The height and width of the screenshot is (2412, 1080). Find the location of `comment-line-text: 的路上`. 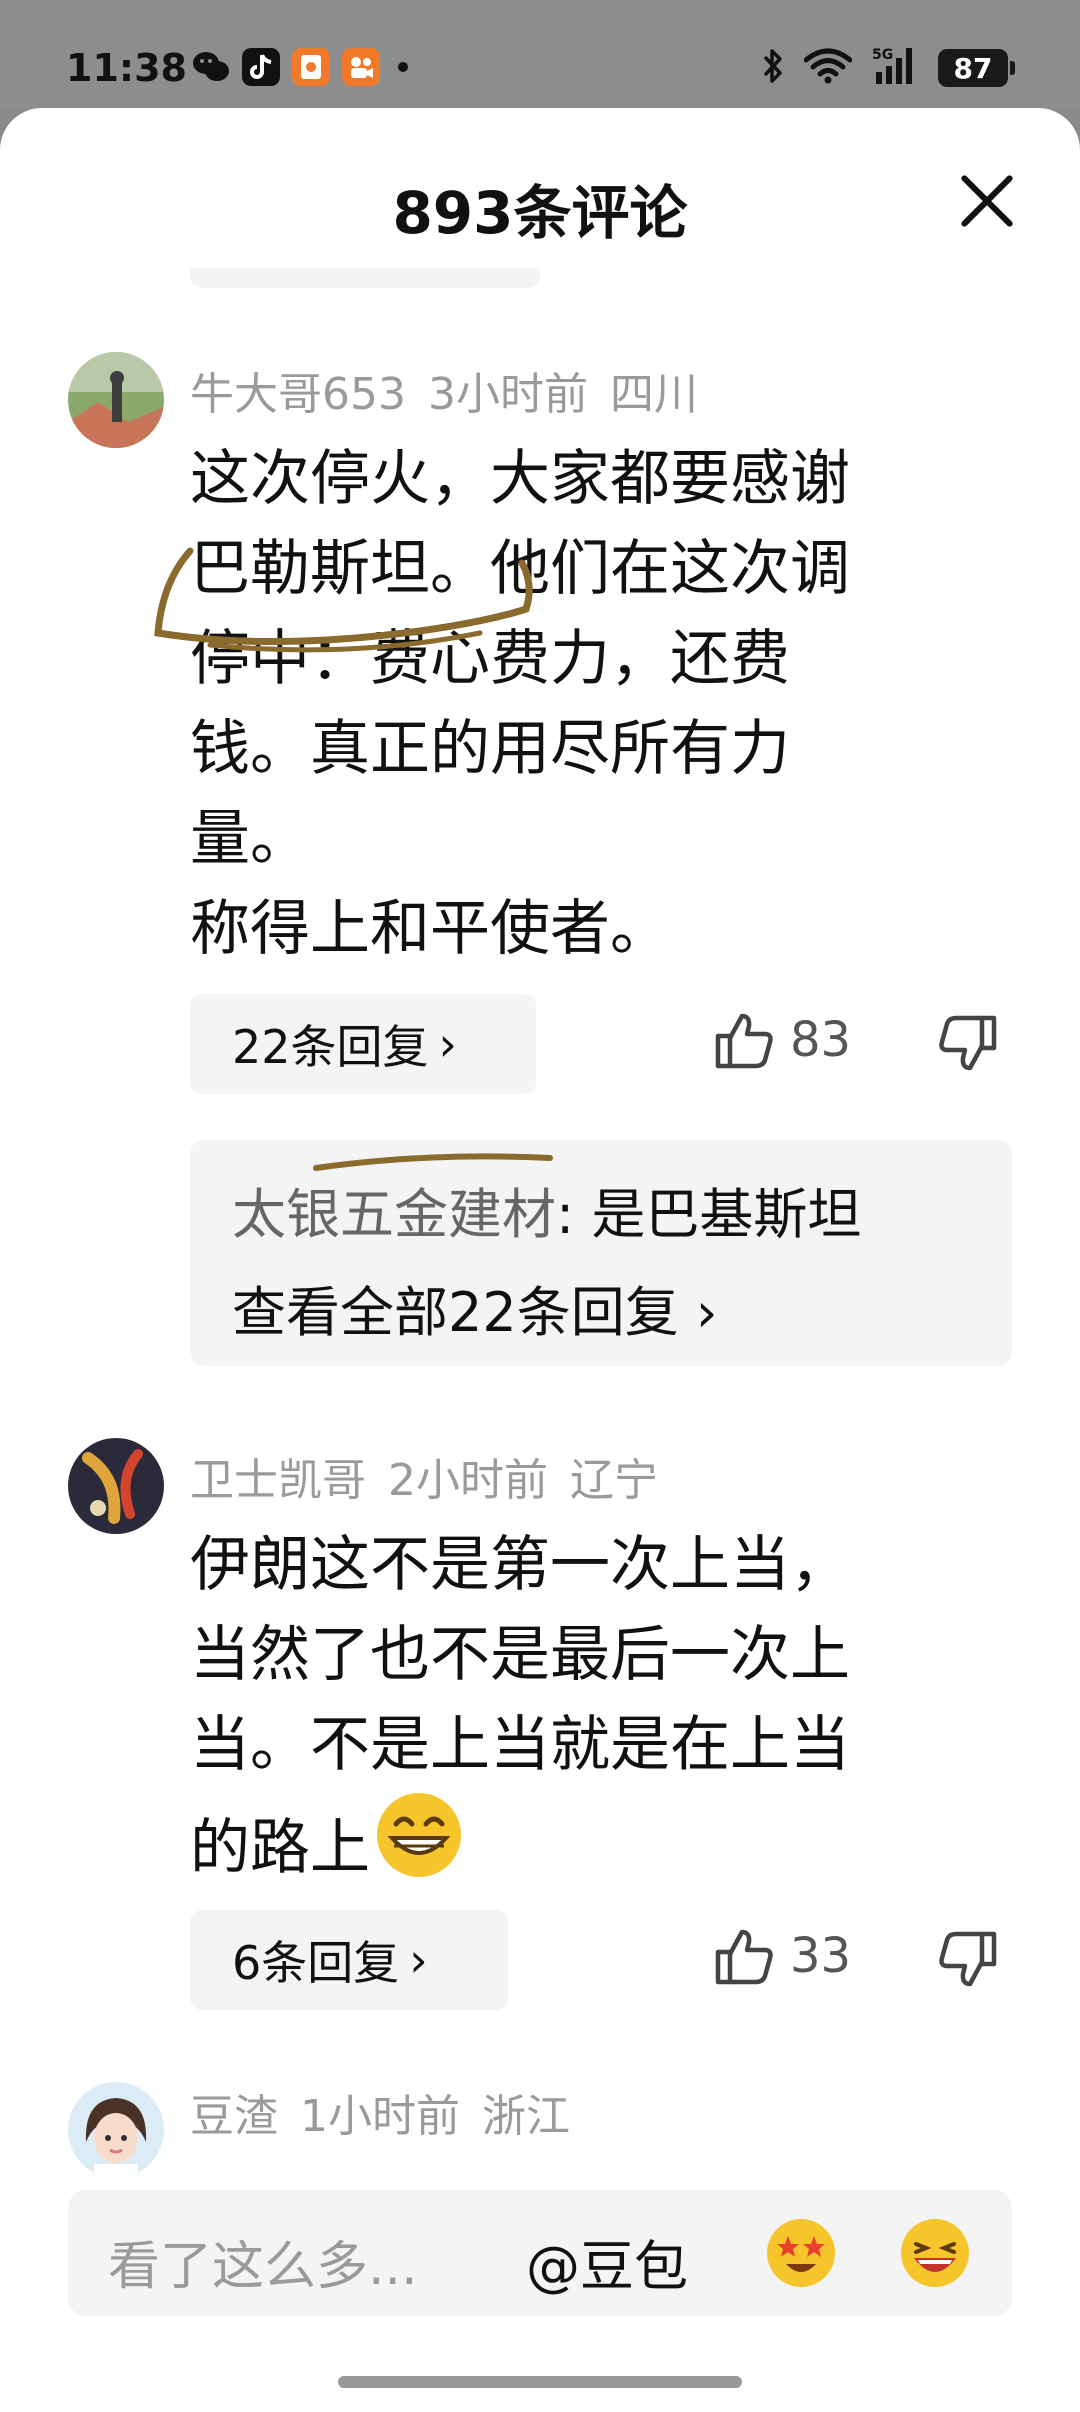

comment-line-text: 的路上 is located at coordinates (280, 1848).